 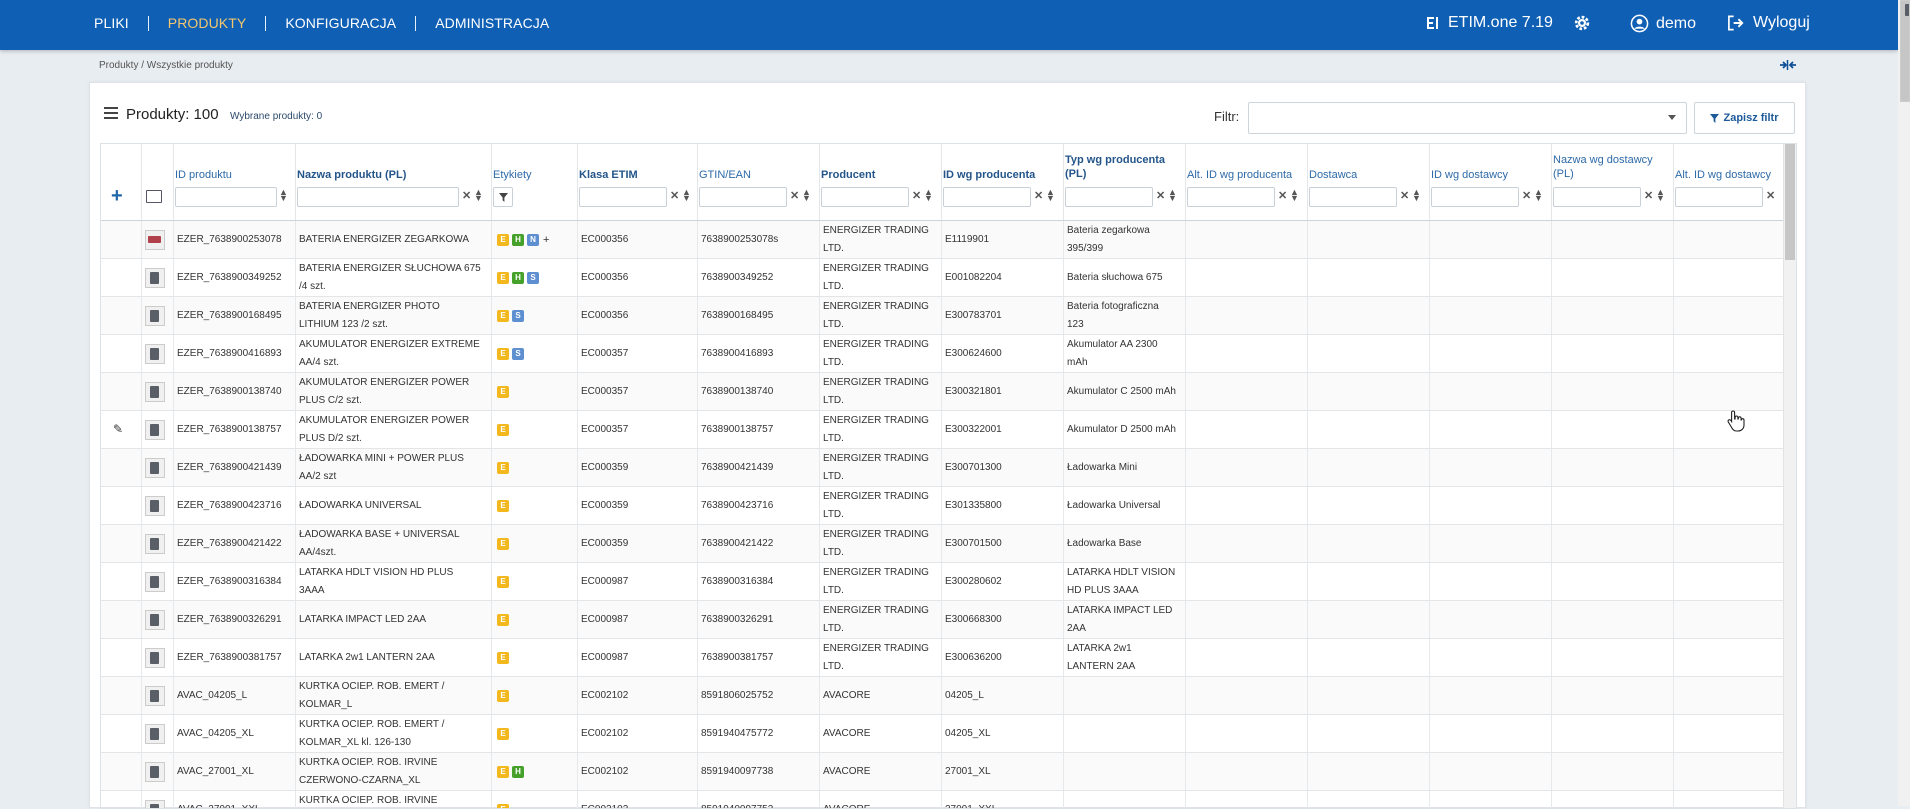 What do you see at coordinates (518, 240) in the screenshot?
I see `label-badge: H` at bounding box center [518, 240].